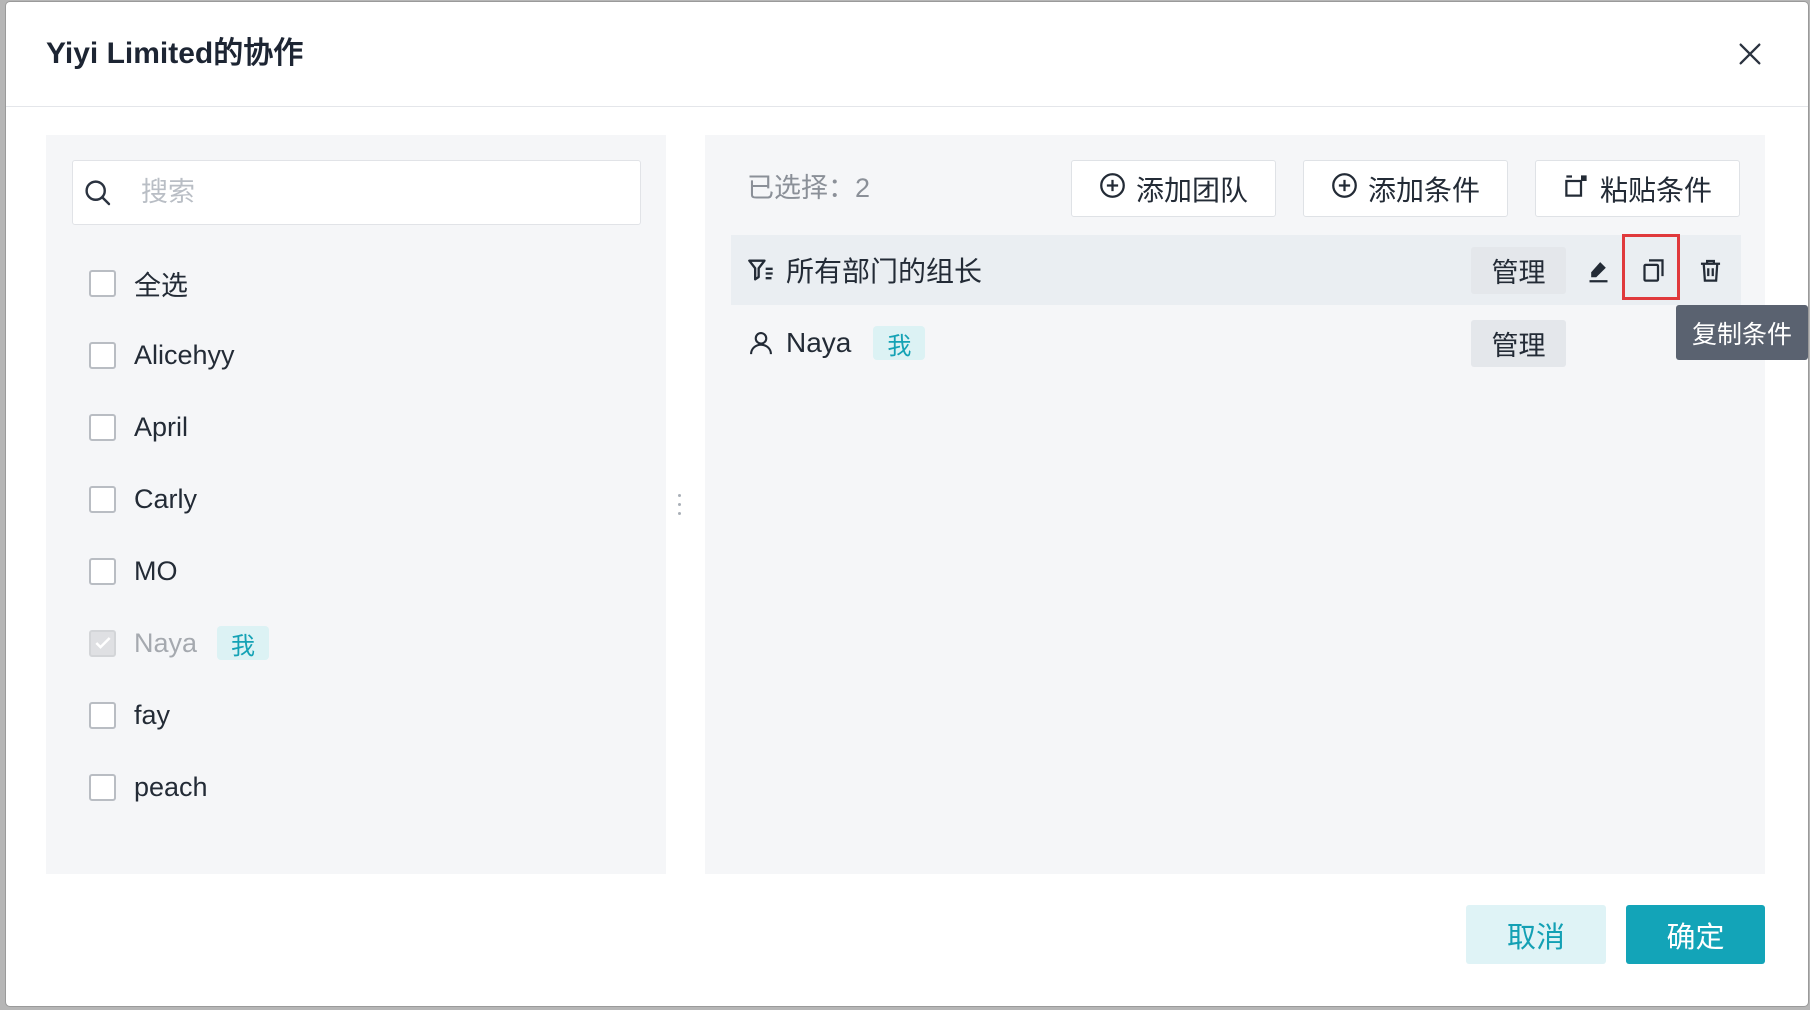 This screenshot has width=1810, height=1010. What do you see at coordinates (1655, 190) in the screenshot?
I see `paste-condition-label: 粘贴条件` at bounding box center [1655, 190].